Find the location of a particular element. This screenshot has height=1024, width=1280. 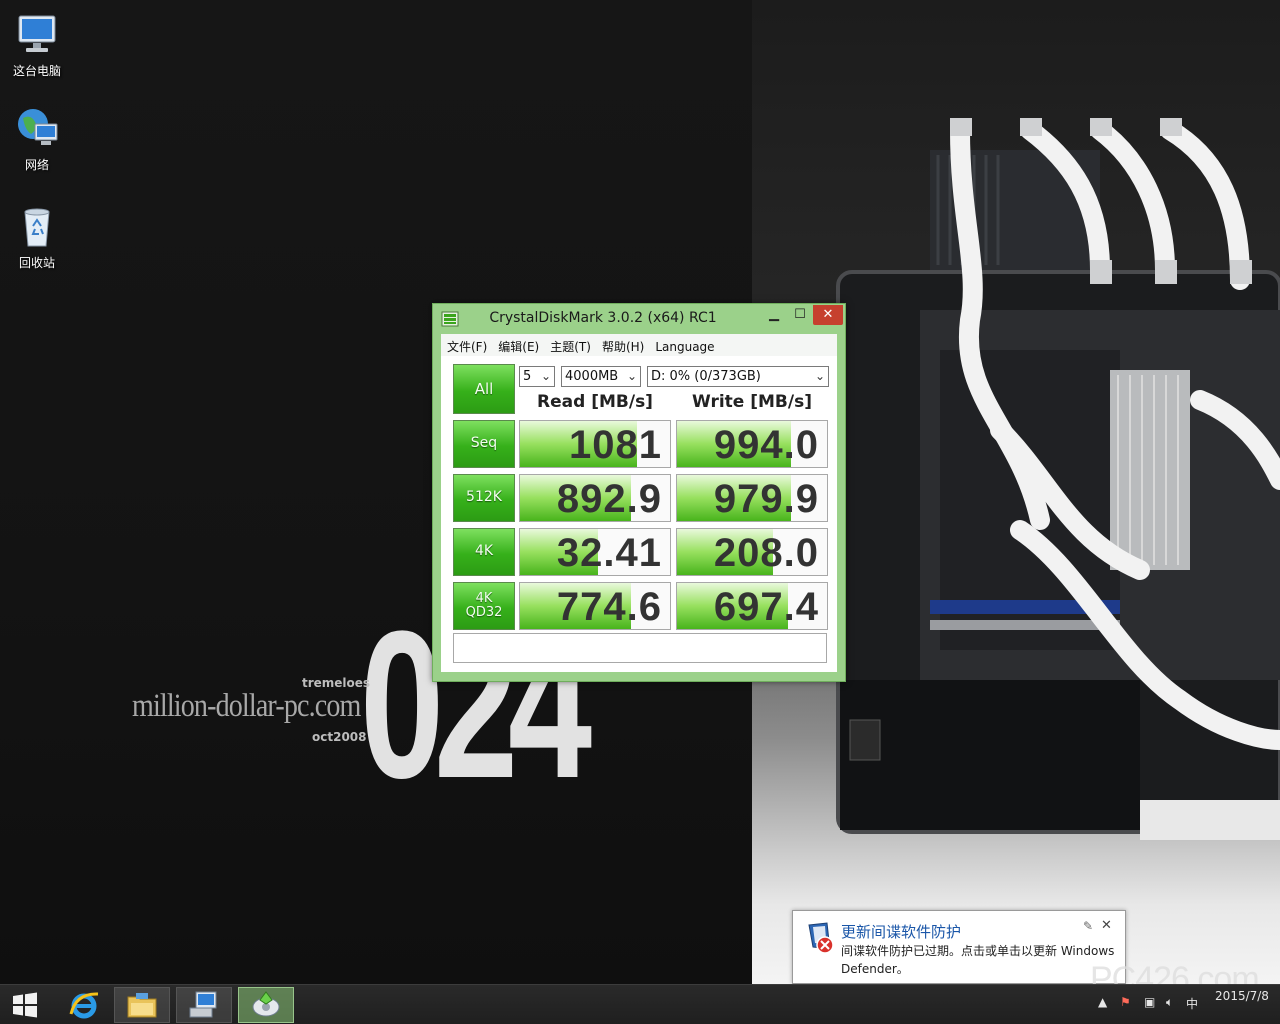

network-adapter-icon is located at coordinates (203, 1004).